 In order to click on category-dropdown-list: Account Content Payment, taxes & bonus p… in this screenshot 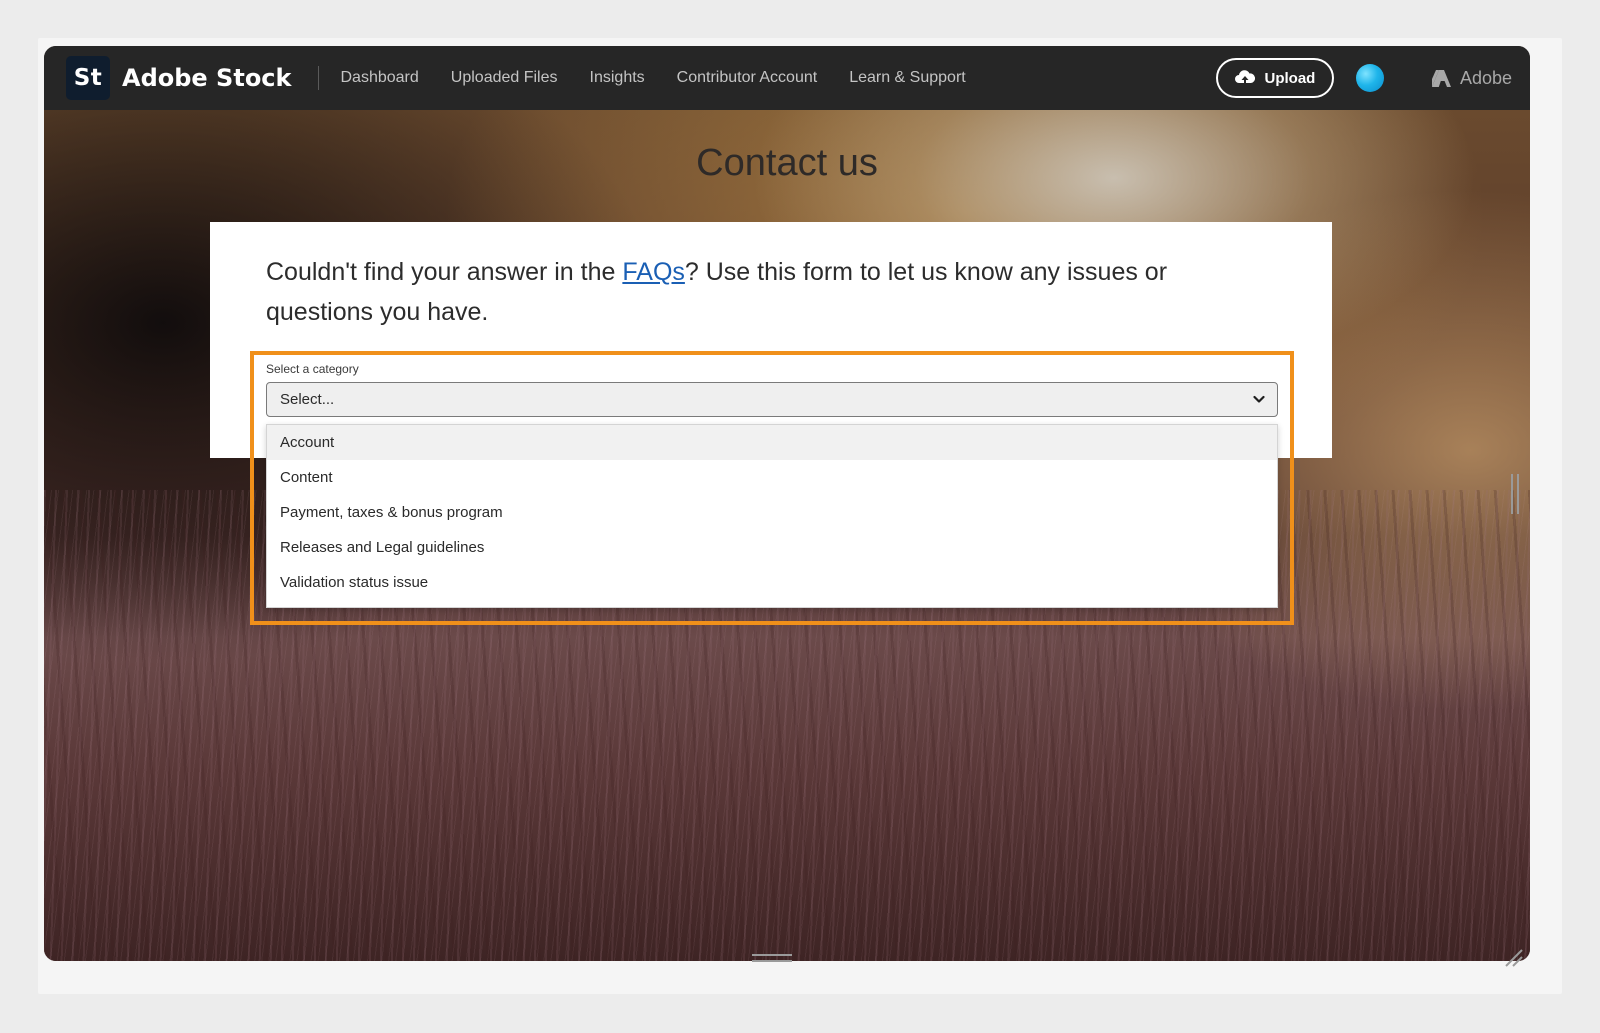, I will do `click(772, 516)`.